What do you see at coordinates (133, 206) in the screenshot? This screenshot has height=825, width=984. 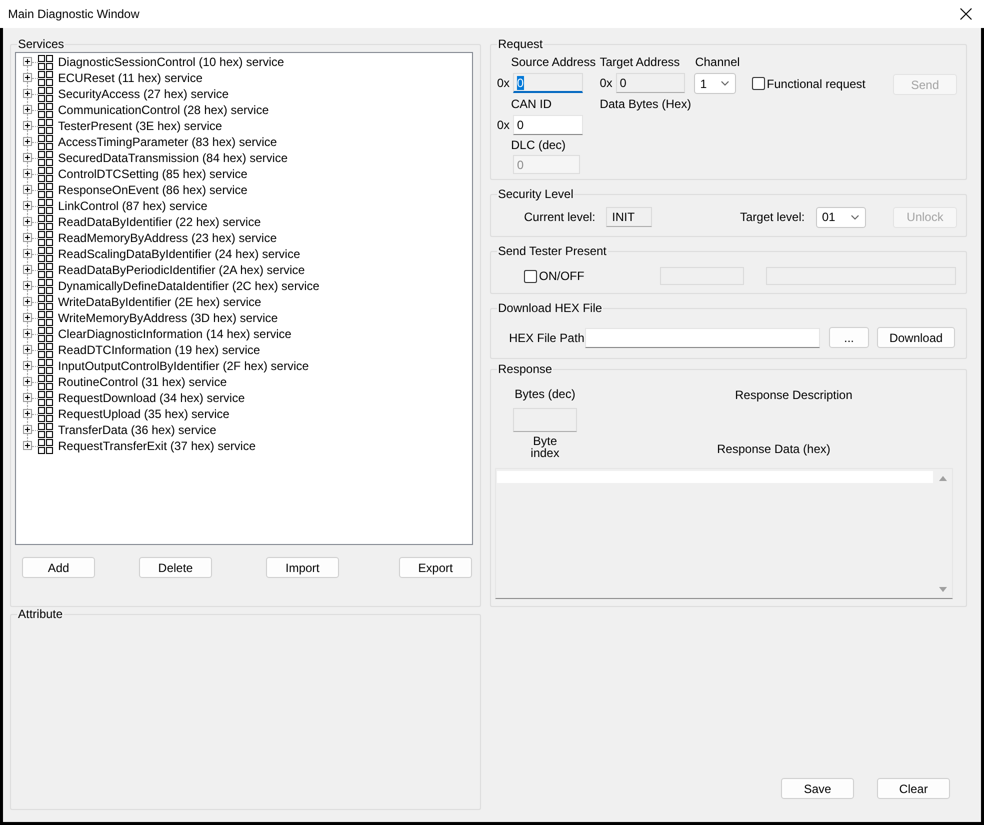 I see `tree-item: LinkControl (87 hex) service` at bounding box center [133, 206].